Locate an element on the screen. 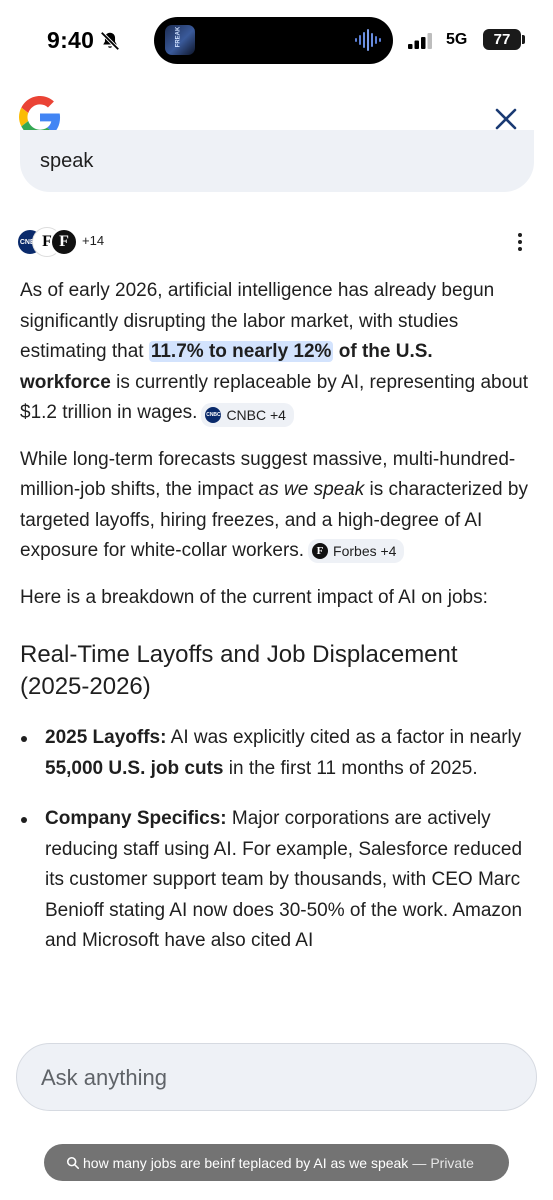 This screenshot has width=553, height=1200. more-options-icon is located at coordinates (520, 242).